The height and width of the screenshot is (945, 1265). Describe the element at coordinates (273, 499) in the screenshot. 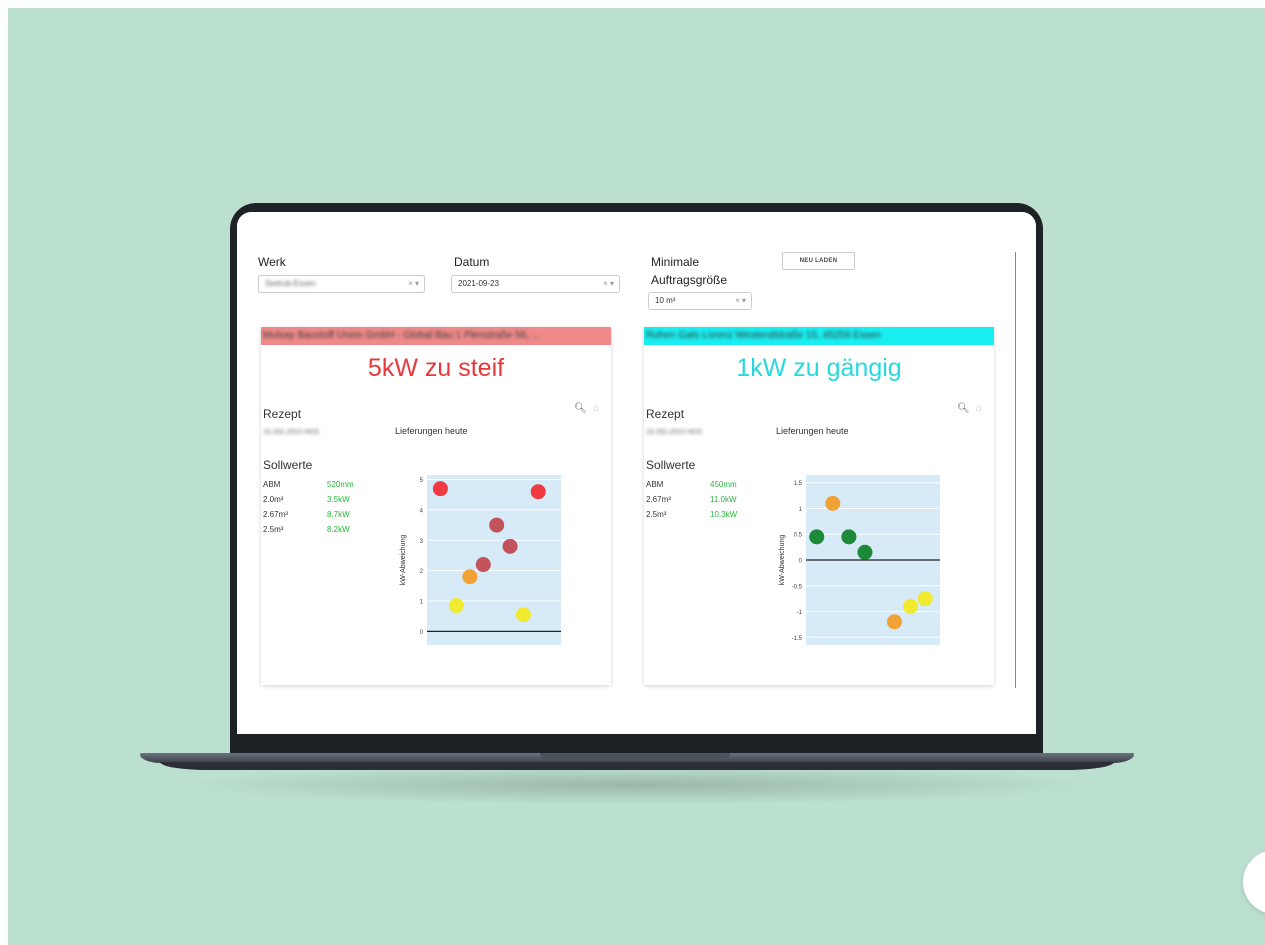

I see `sollwert-key: 2.0m³` at that location.